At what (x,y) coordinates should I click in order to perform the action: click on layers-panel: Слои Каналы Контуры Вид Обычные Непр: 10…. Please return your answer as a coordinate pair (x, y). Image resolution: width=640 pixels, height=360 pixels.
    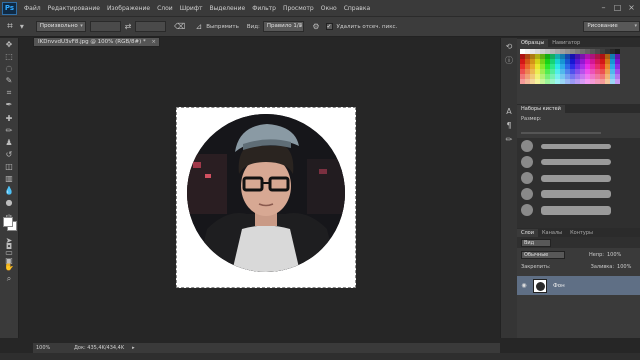
    Looking at the image, I should click on (578, 283).